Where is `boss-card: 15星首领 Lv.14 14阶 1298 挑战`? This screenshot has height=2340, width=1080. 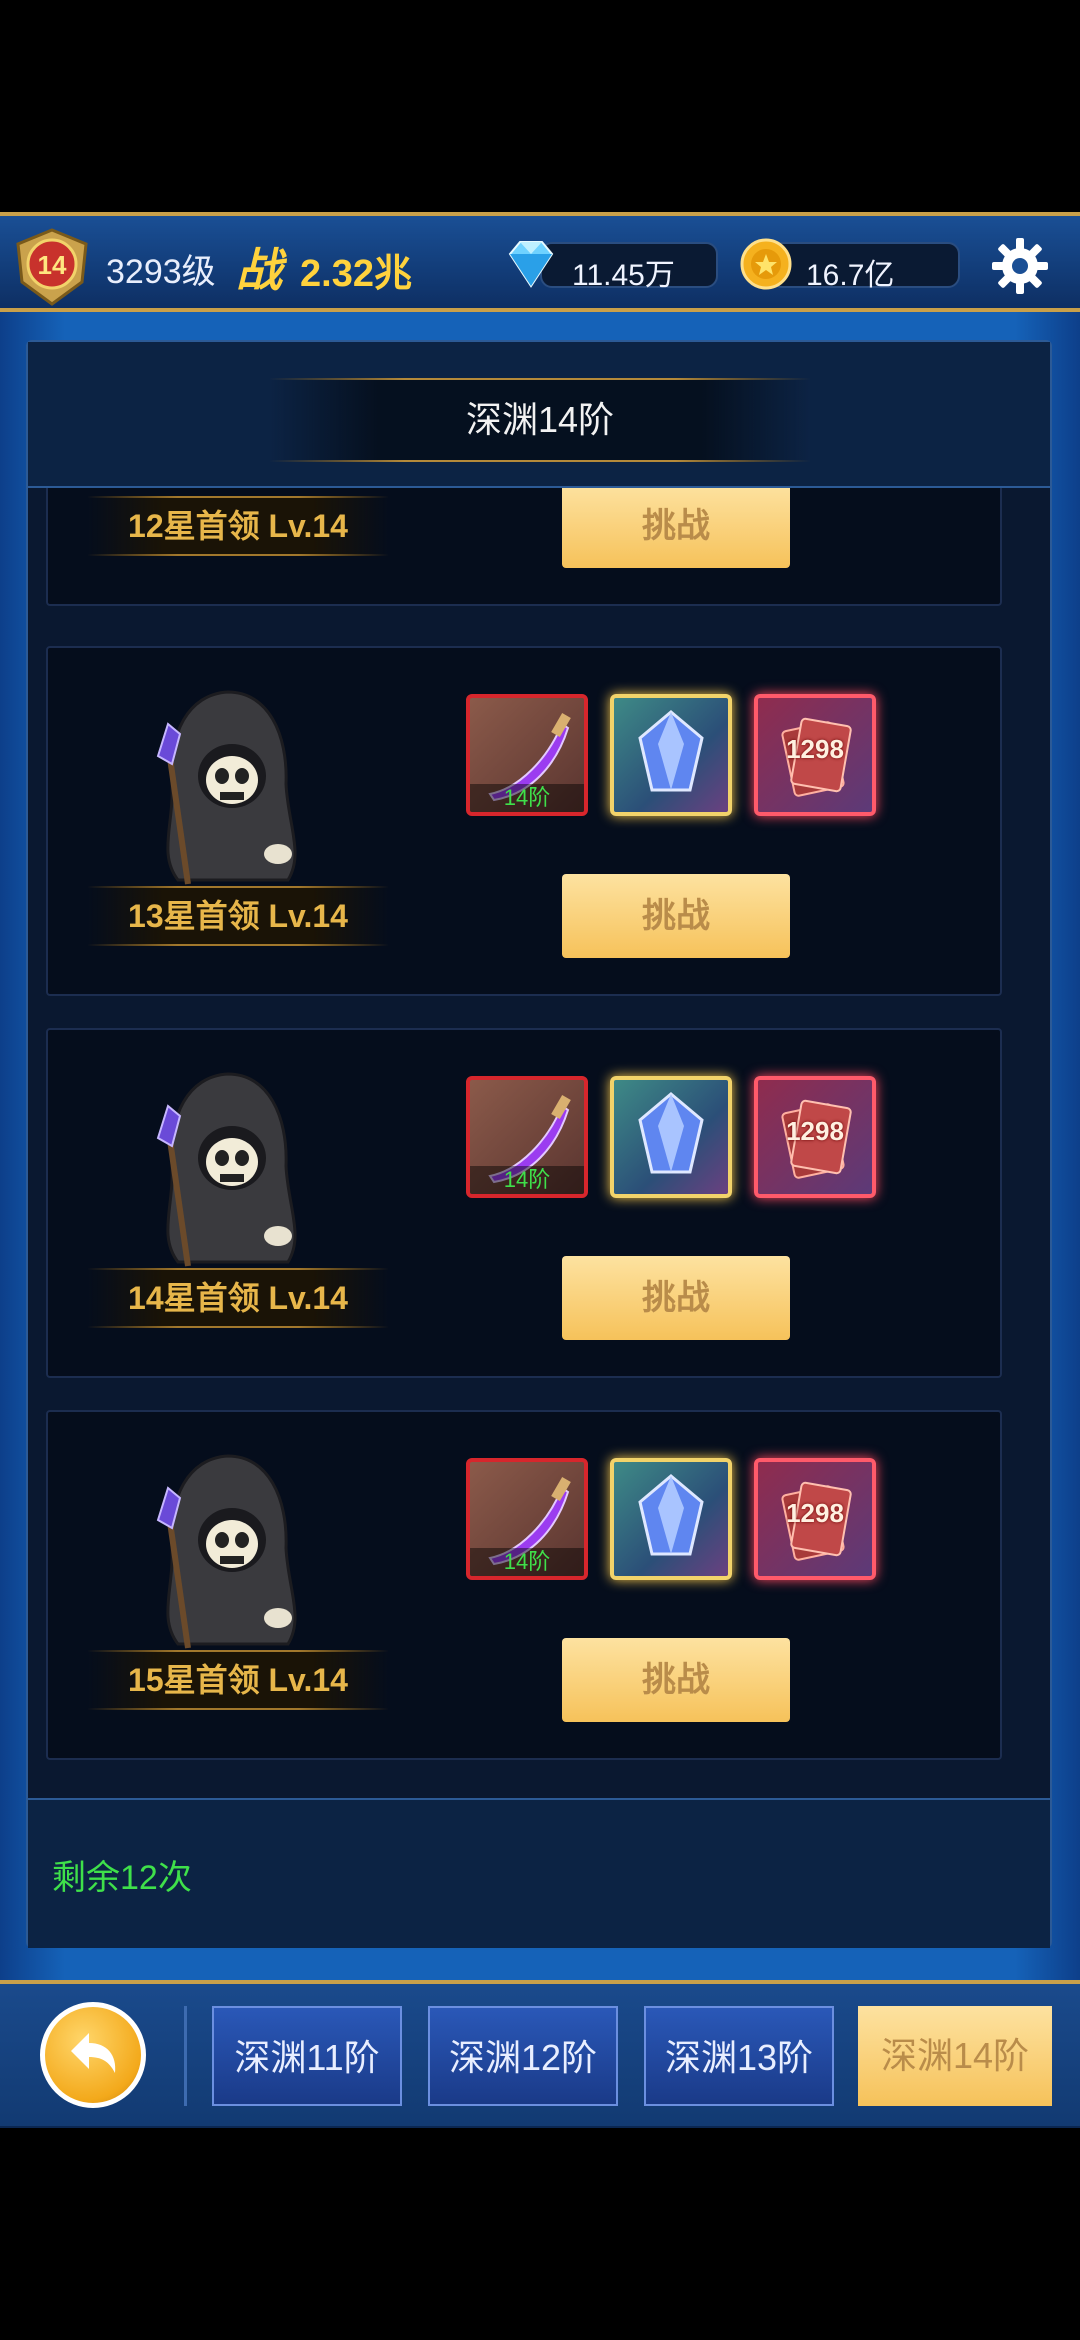
boss-card: 15星首领 Lv.14 14阶 1298 挑战 is located at coordinates (524, 1585).